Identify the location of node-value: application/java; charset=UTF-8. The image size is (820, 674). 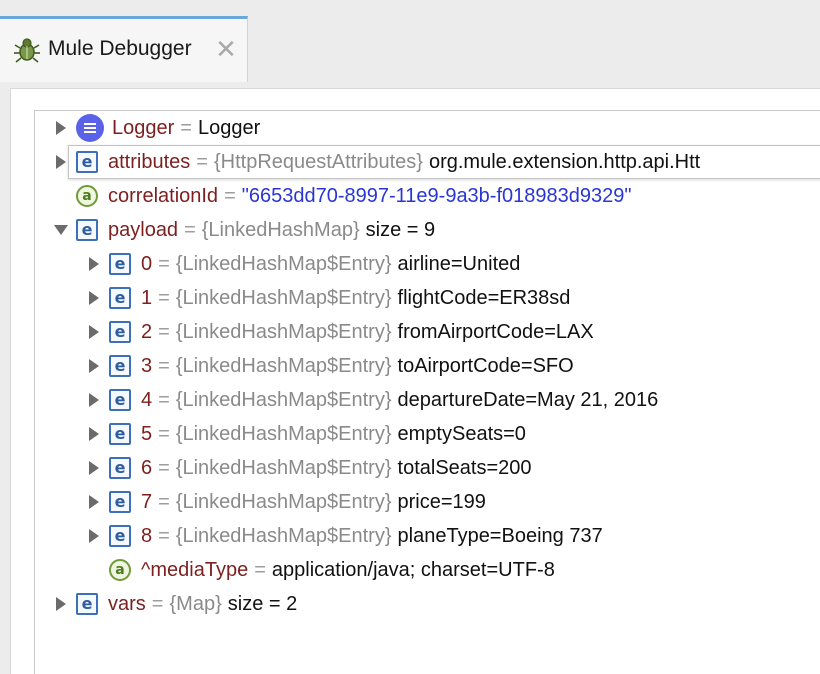
(413, 569).